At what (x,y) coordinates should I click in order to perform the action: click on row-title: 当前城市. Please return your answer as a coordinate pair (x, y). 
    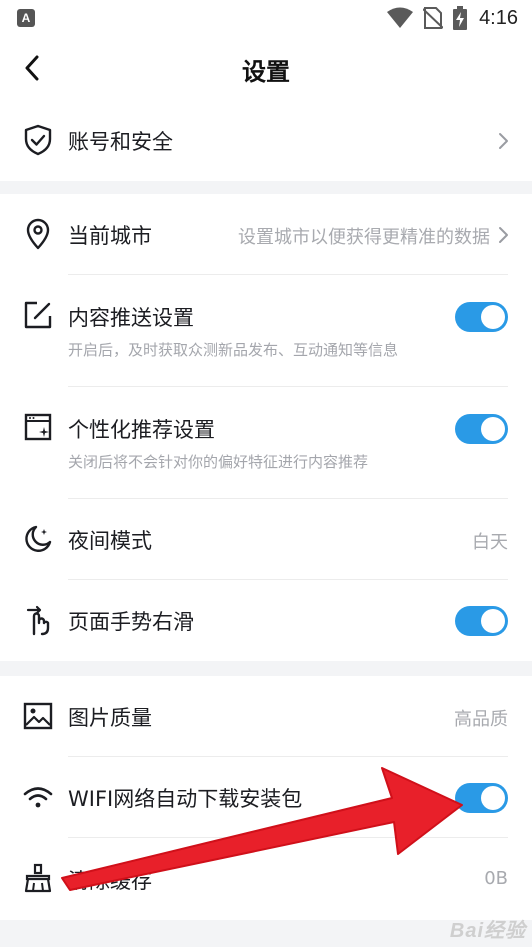
    Looking at the image, I should click on (110, 236).